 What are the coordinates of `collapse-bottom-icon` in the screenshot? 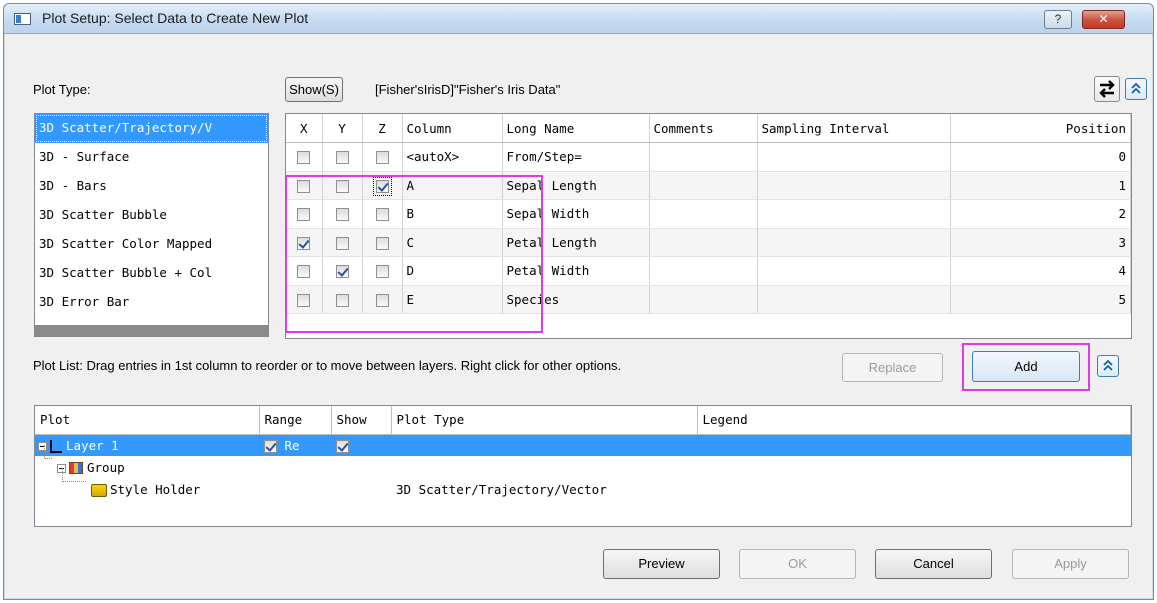 It's located at (1108, 366).